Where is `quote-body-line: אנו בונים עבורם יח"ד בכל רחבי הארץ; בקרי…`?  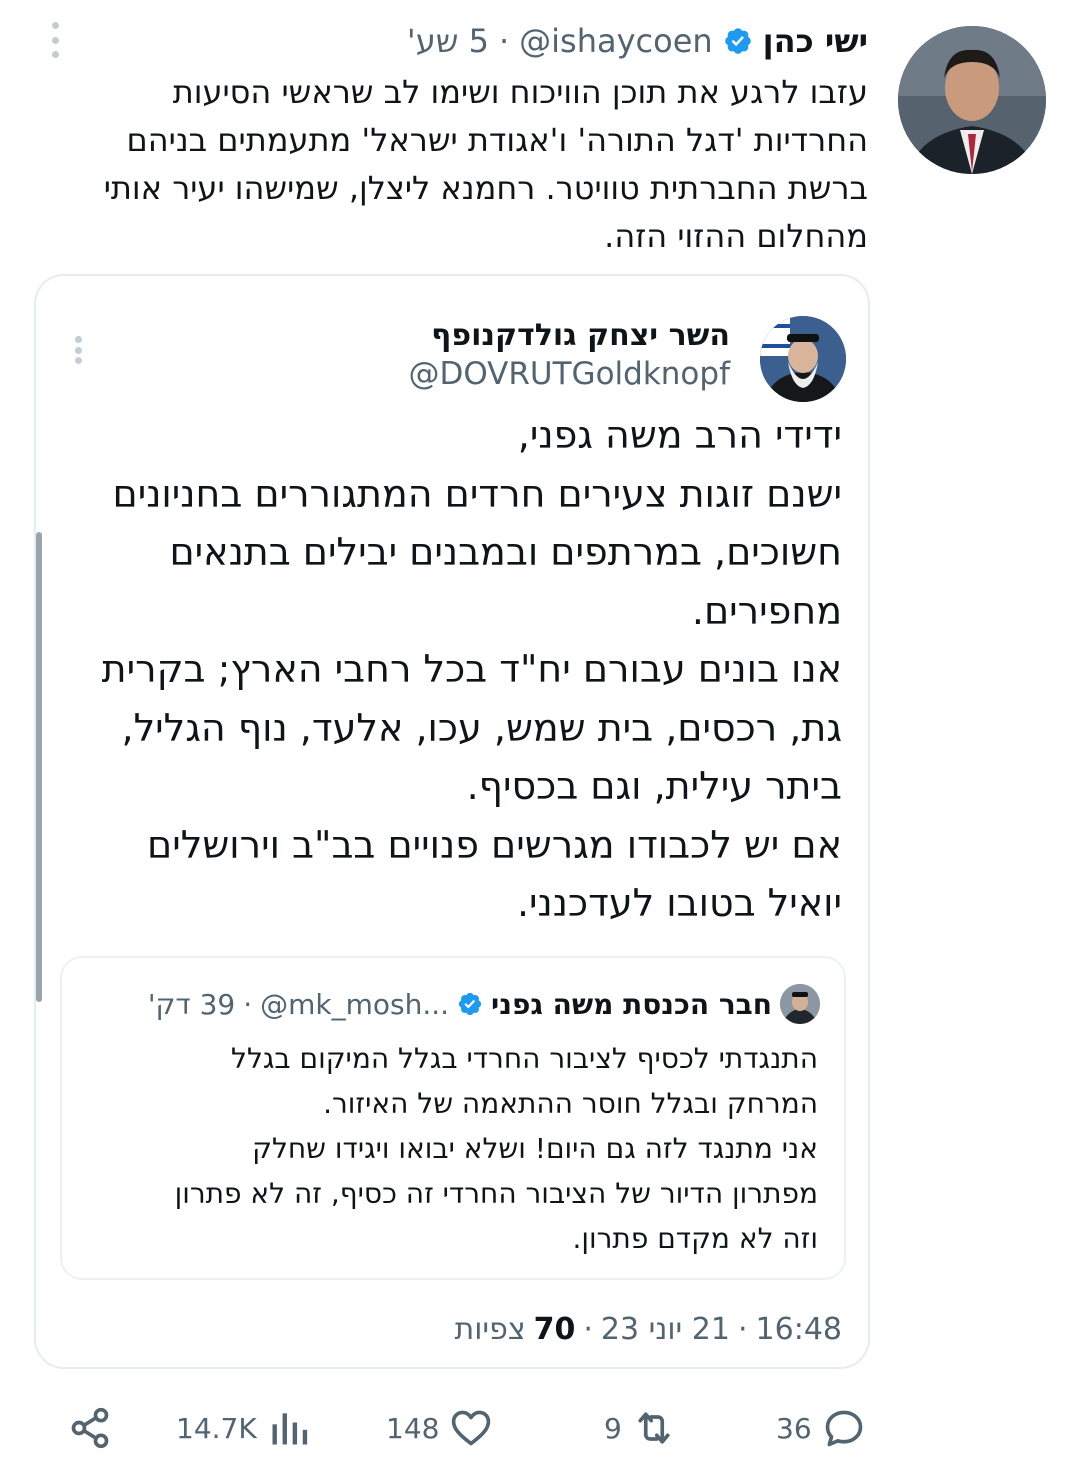
quote-body-line: אנו בונים עבורם יח"ד בכל רחבי הארץ; בקרי… is located at coordinates (471, 669).